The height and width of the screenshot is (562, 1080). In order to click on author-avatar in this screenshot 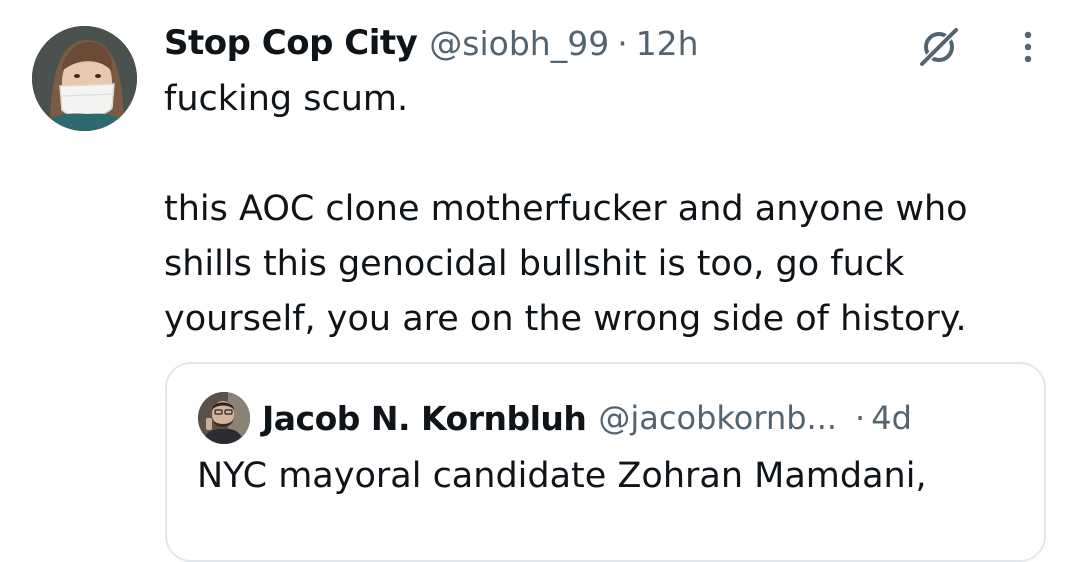, I will do `click(84, 78)`.